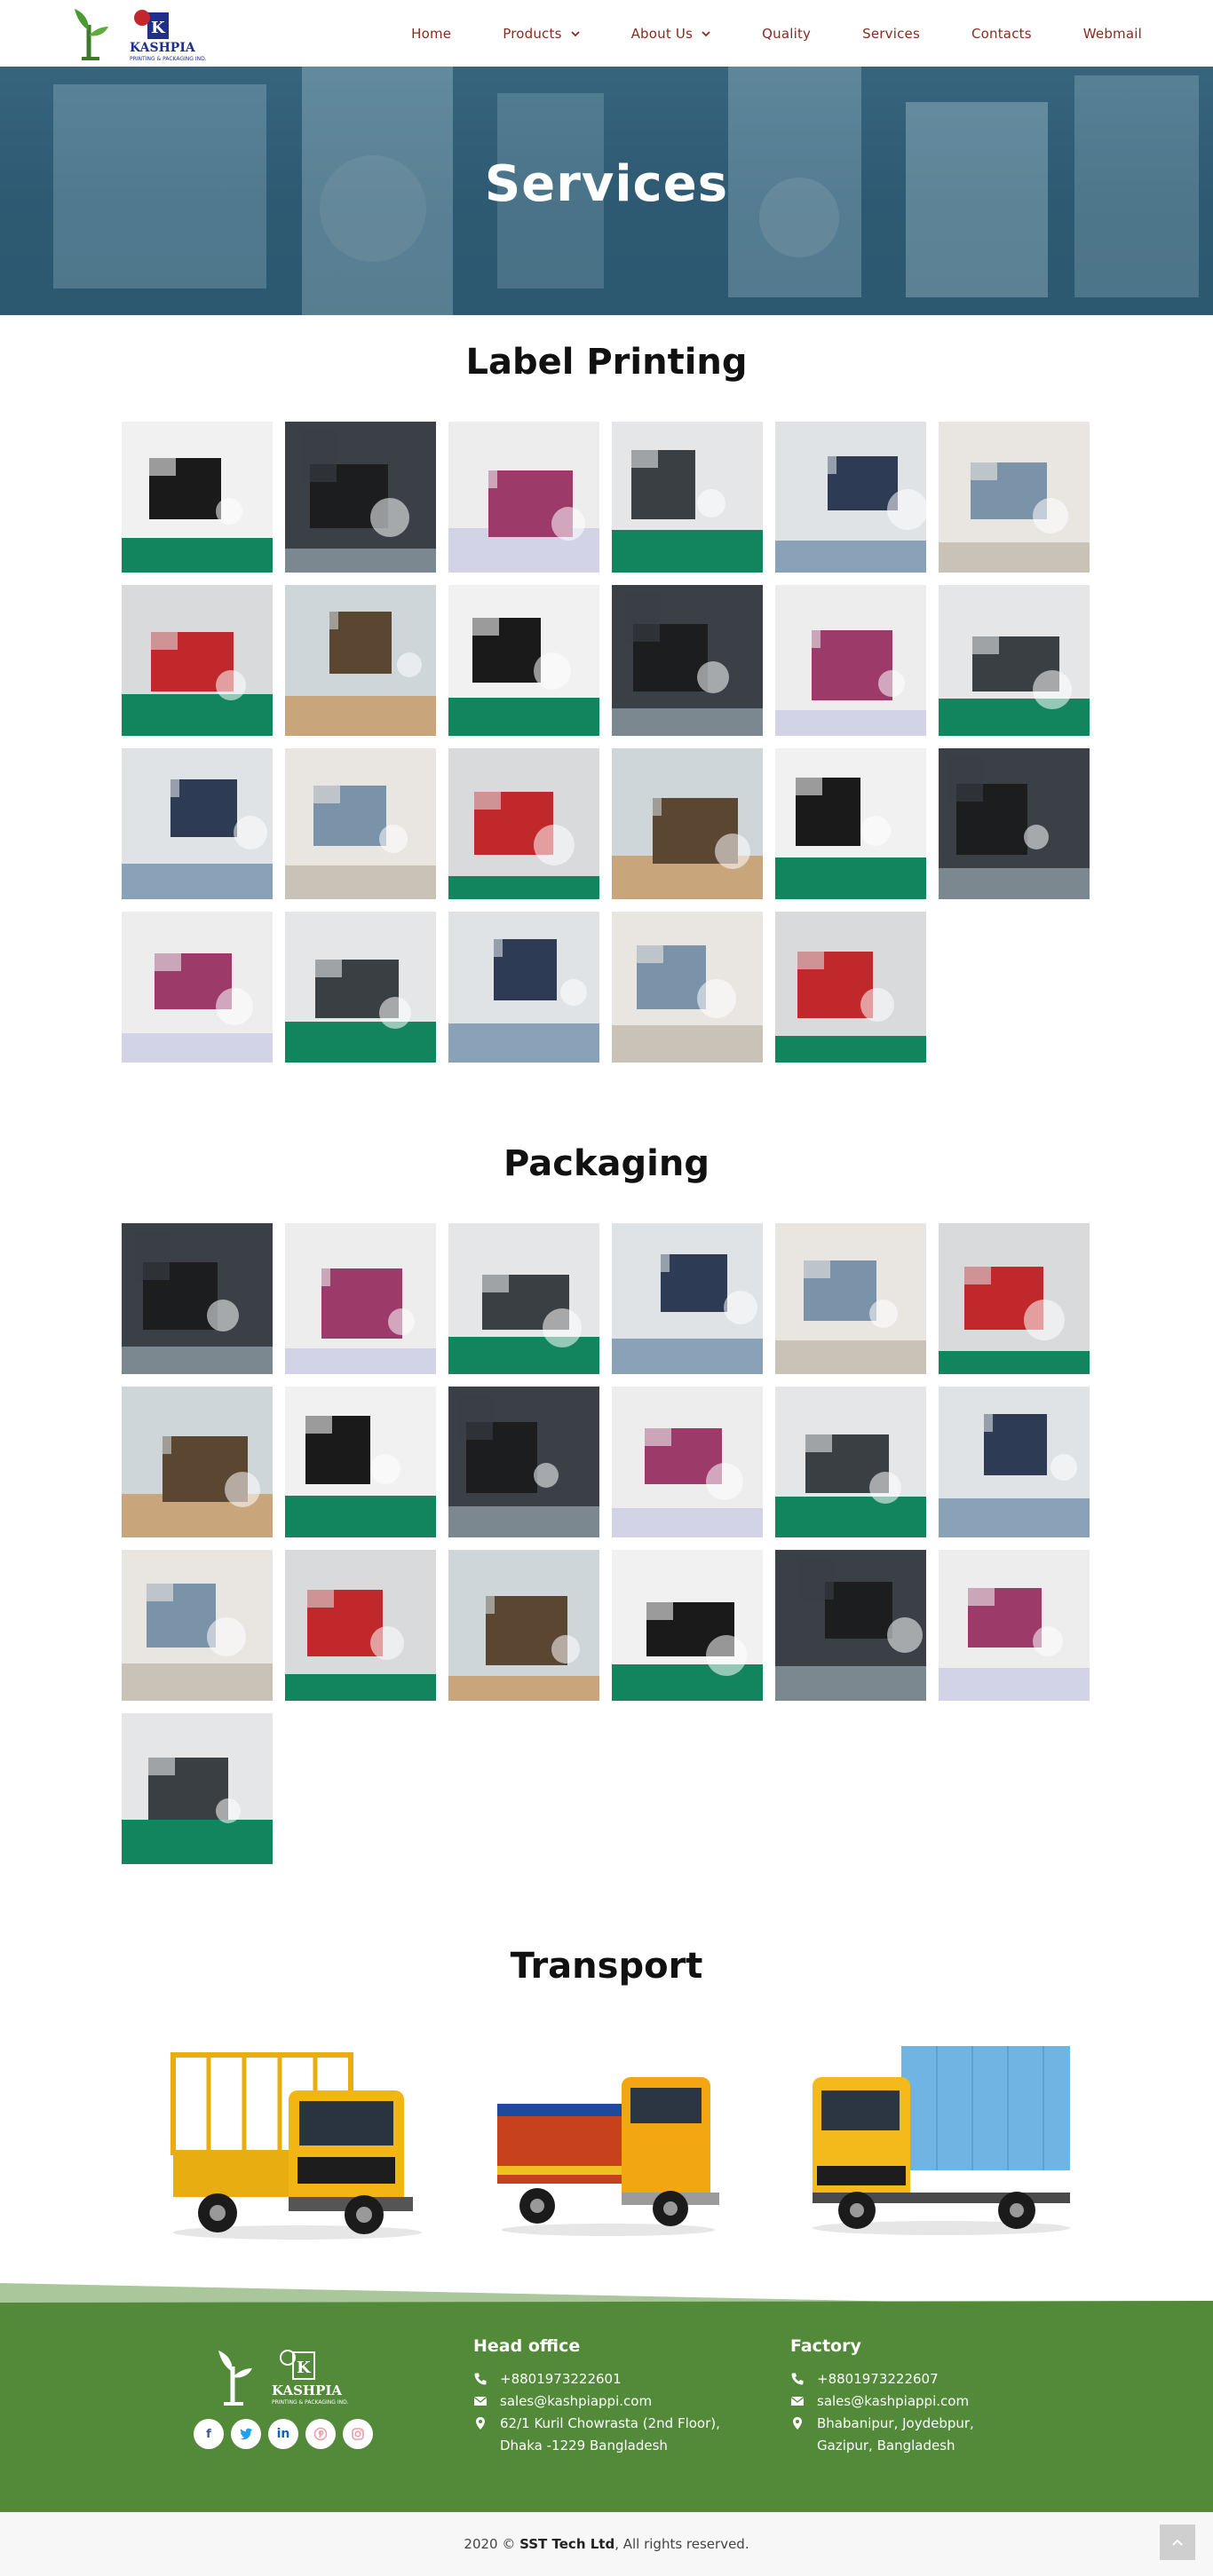  I want to click on factory-address-row: Bhabanipur, Joydebpur,, so click(882, 2424).